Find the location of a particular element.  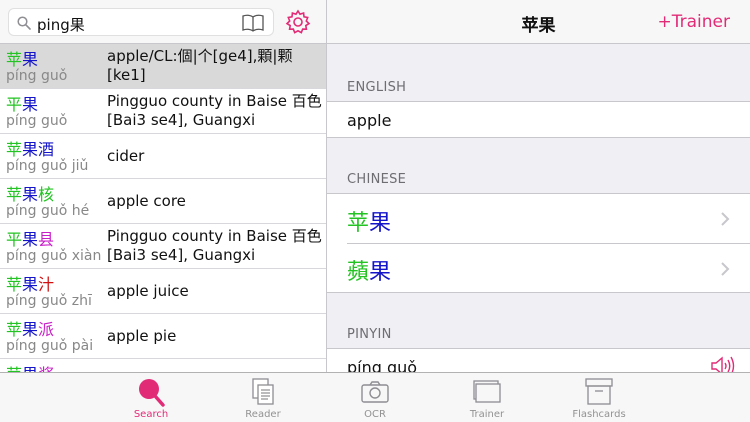

result-definition: apple pie is located at coordinates (142, 336).